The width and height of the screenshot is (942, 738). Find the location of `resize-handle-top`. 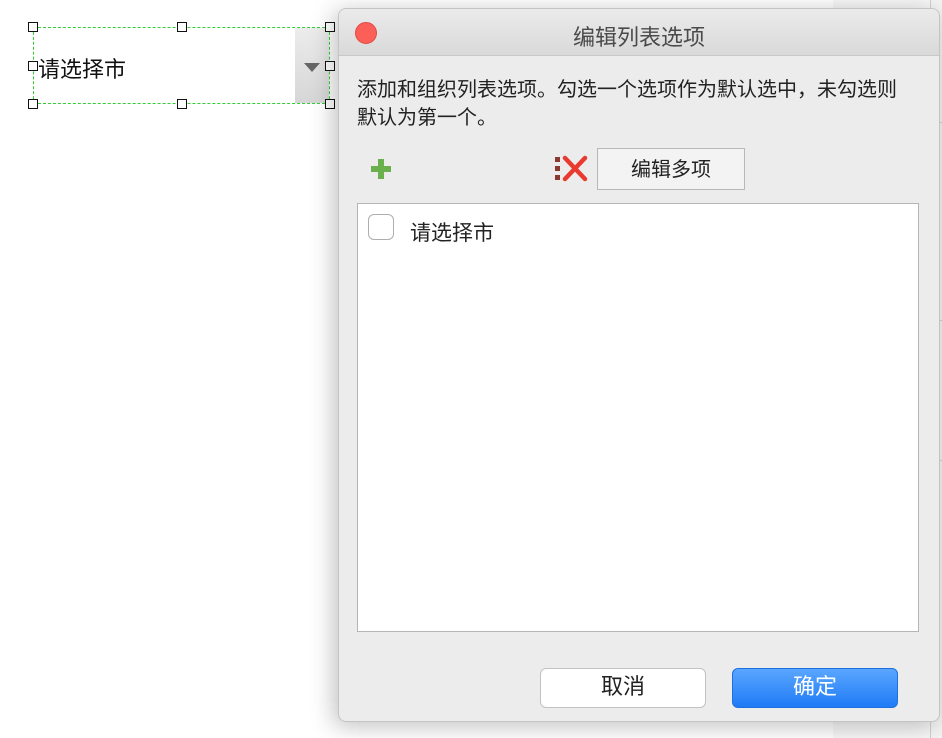

resize-handle-top is located at coordinates (182, 27).